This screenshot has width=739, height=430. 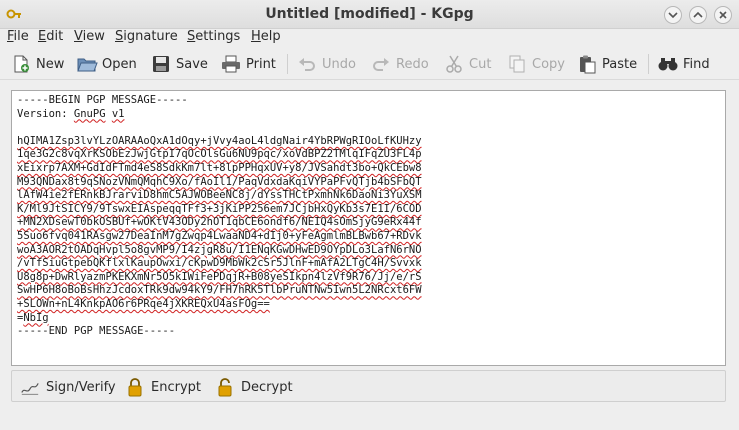 I want to click on paste-button: Paste, so click(x=606, y=64).